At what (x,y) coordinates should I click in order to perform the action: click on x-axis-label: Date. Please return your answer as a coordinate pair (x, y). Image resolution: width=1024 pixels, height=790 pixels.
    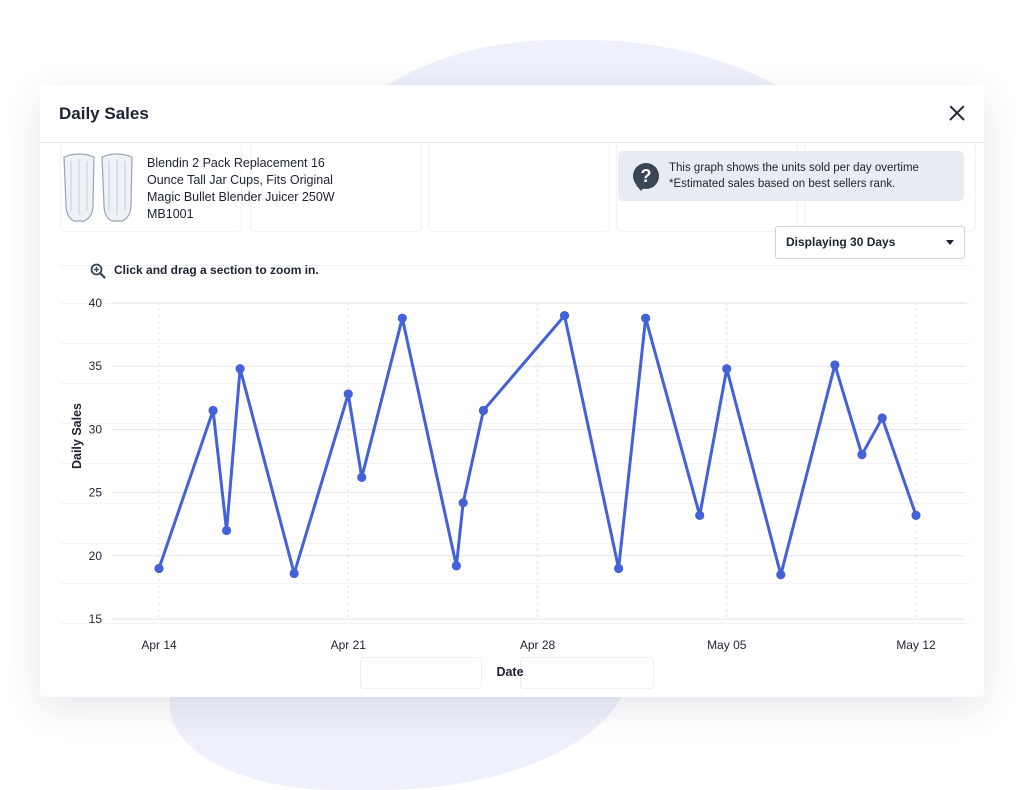
    Looking at the image, I should click on (509, 672).